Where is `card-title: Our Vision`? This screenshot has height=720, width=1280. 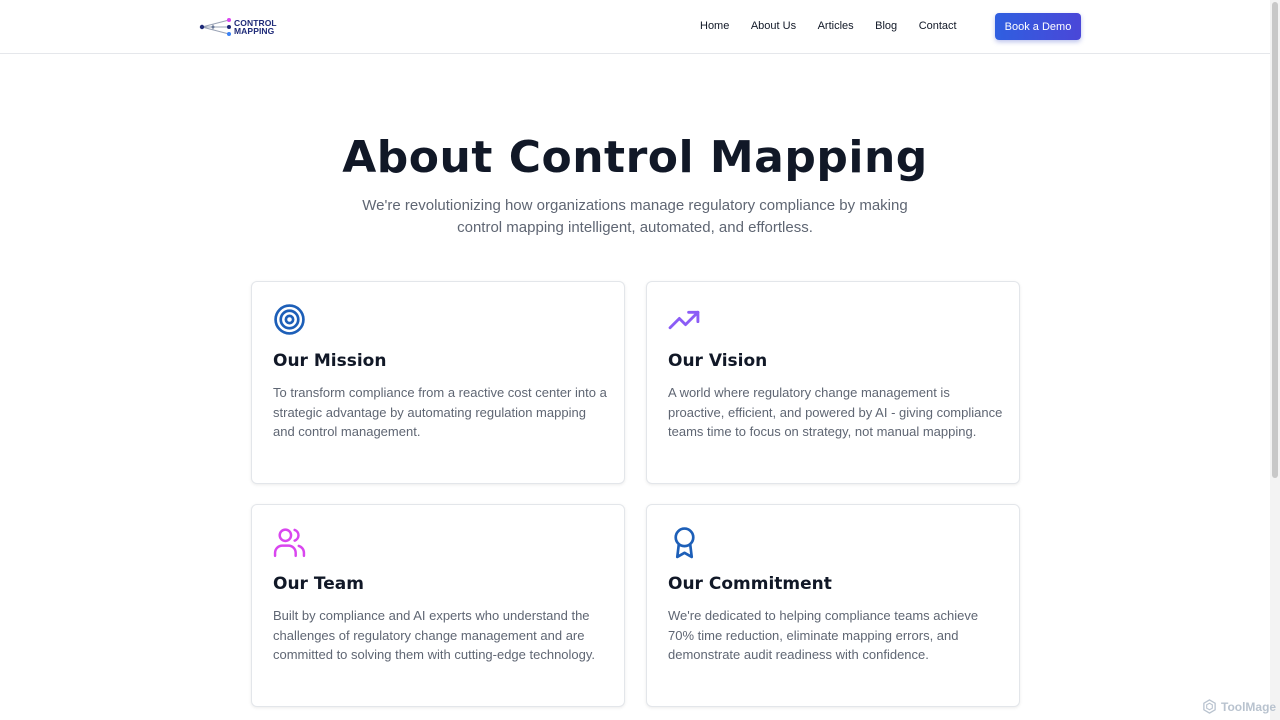
card-title: Our Vision is located at coordinates (718, 361).